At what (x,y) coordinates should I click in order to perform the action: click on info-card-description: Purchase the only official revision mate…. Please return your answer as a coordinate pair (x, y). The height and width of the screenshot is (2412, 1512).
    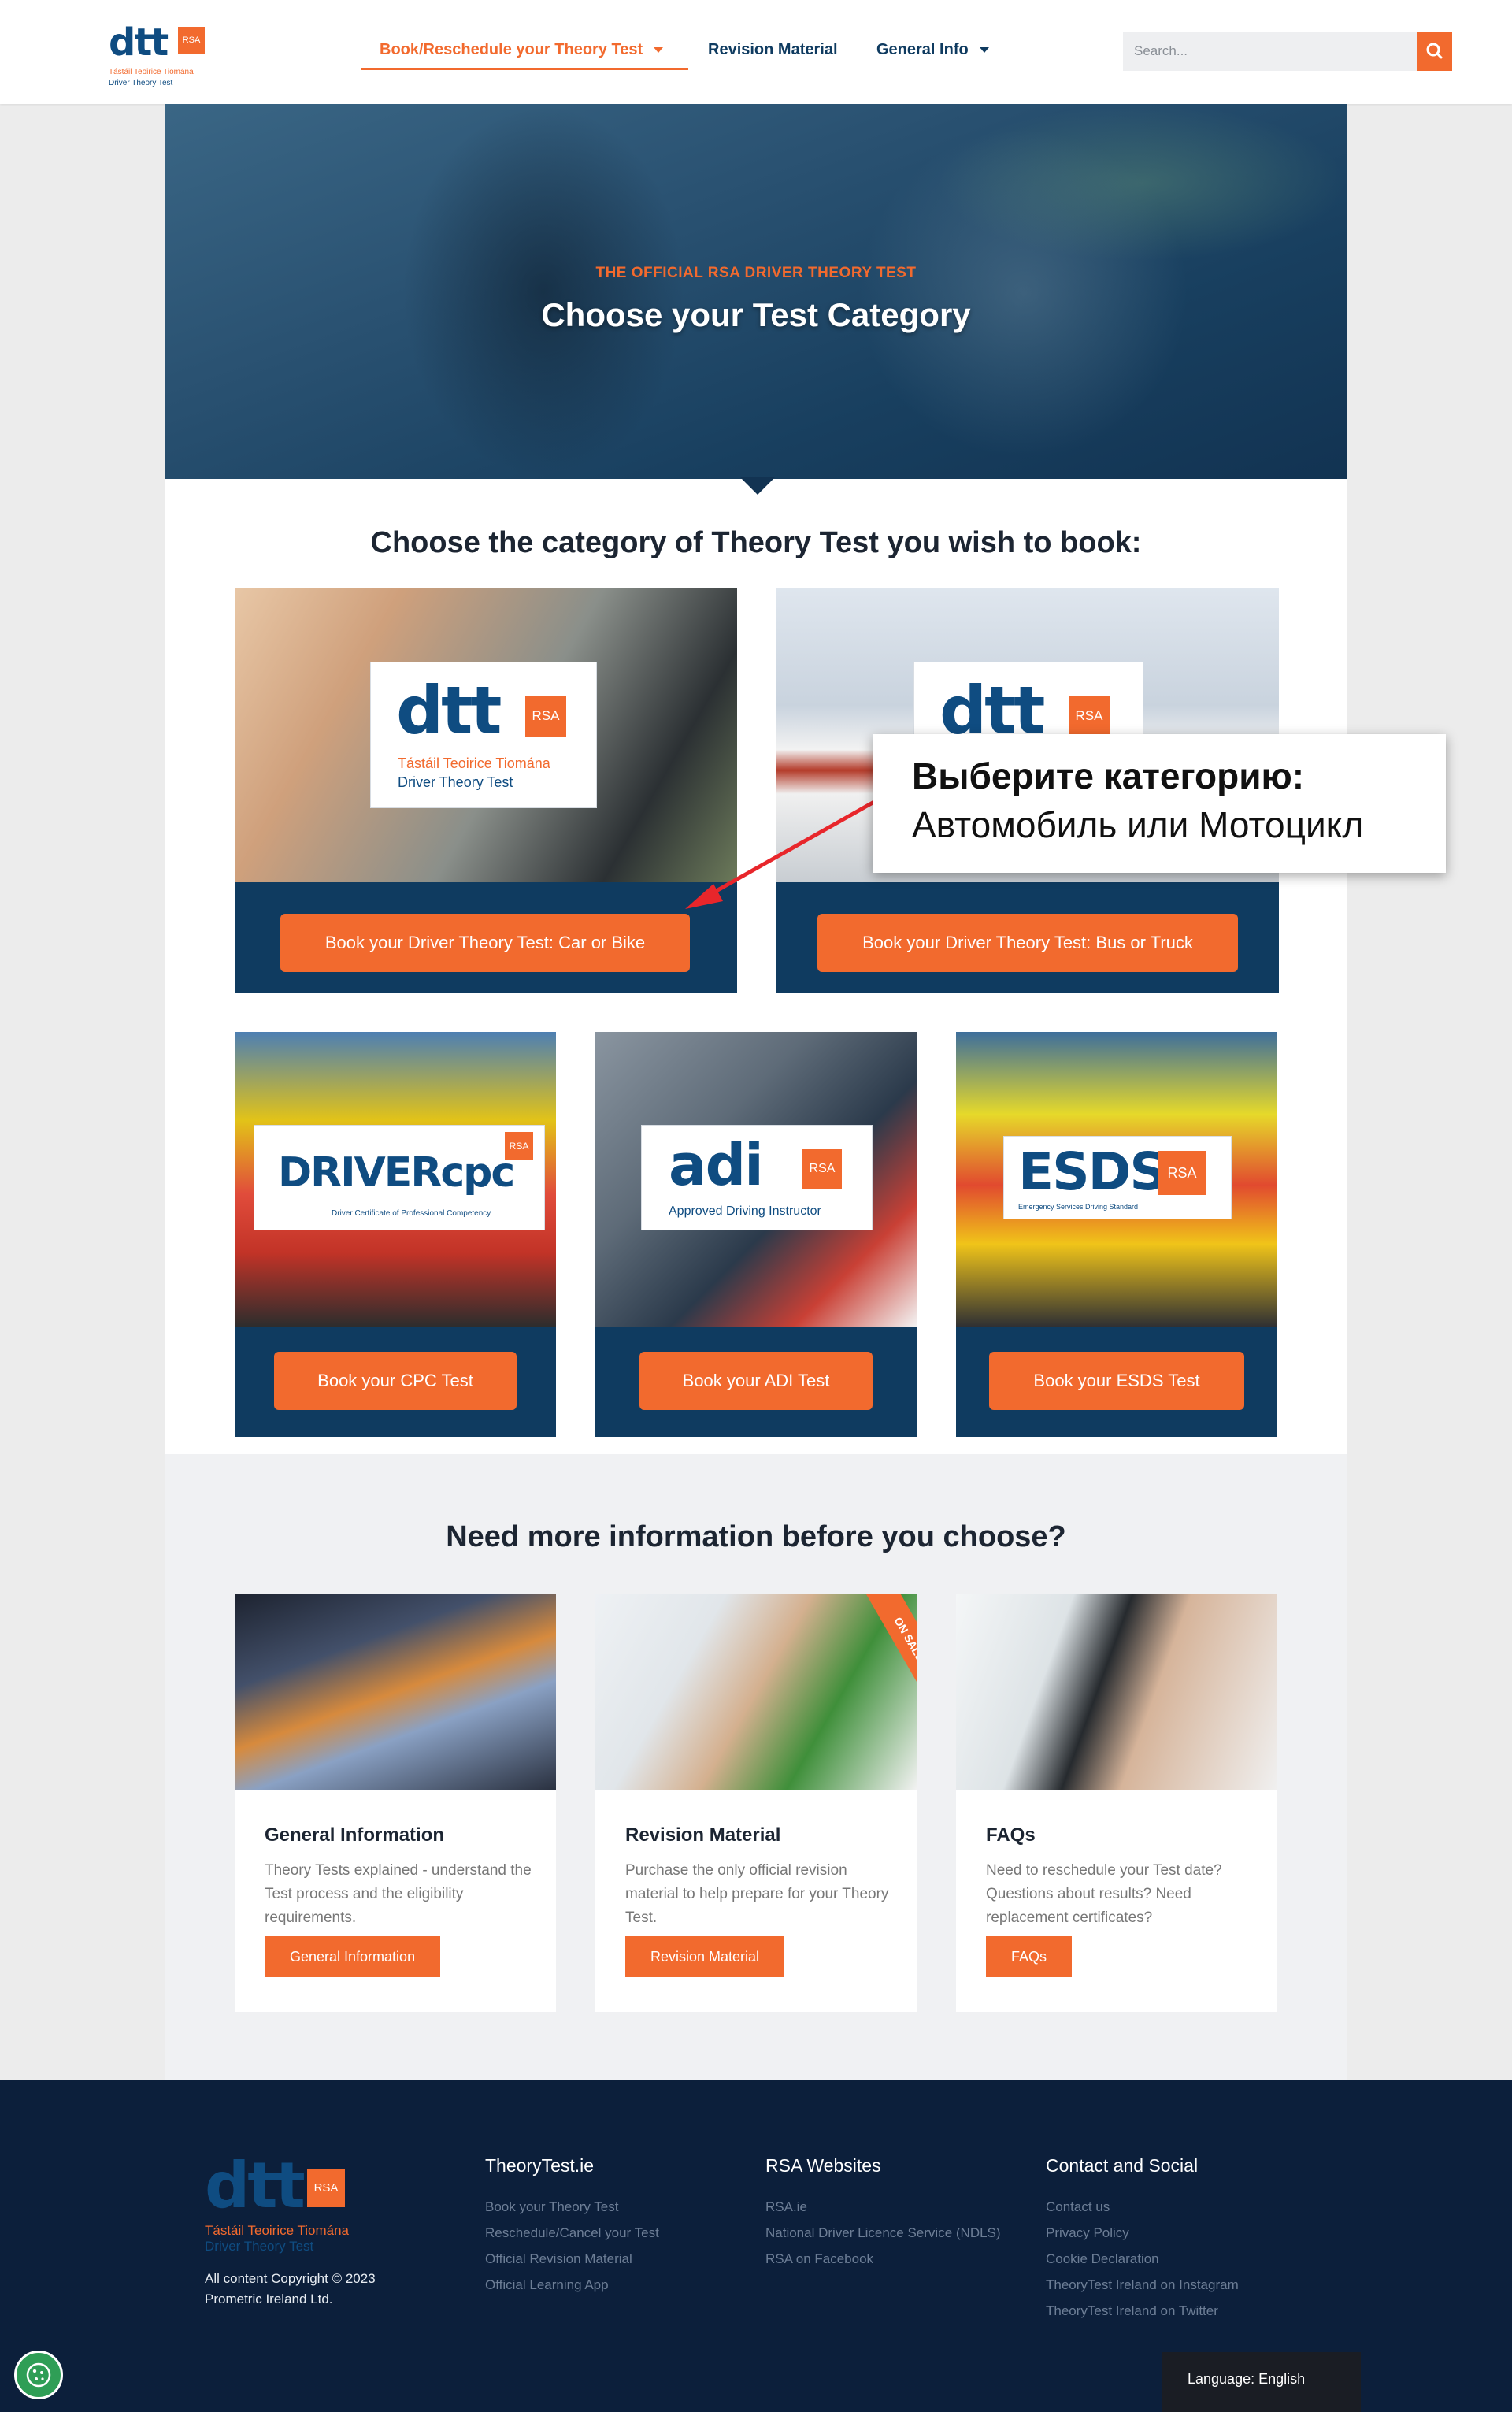
    Looking at the image, I should click on (757, 1894).